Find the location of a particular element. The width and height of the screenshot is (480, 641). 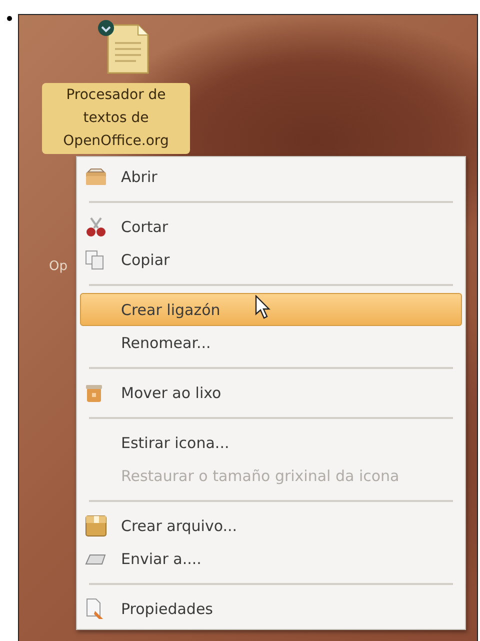

box-icon is located at coordinates (96, 525).